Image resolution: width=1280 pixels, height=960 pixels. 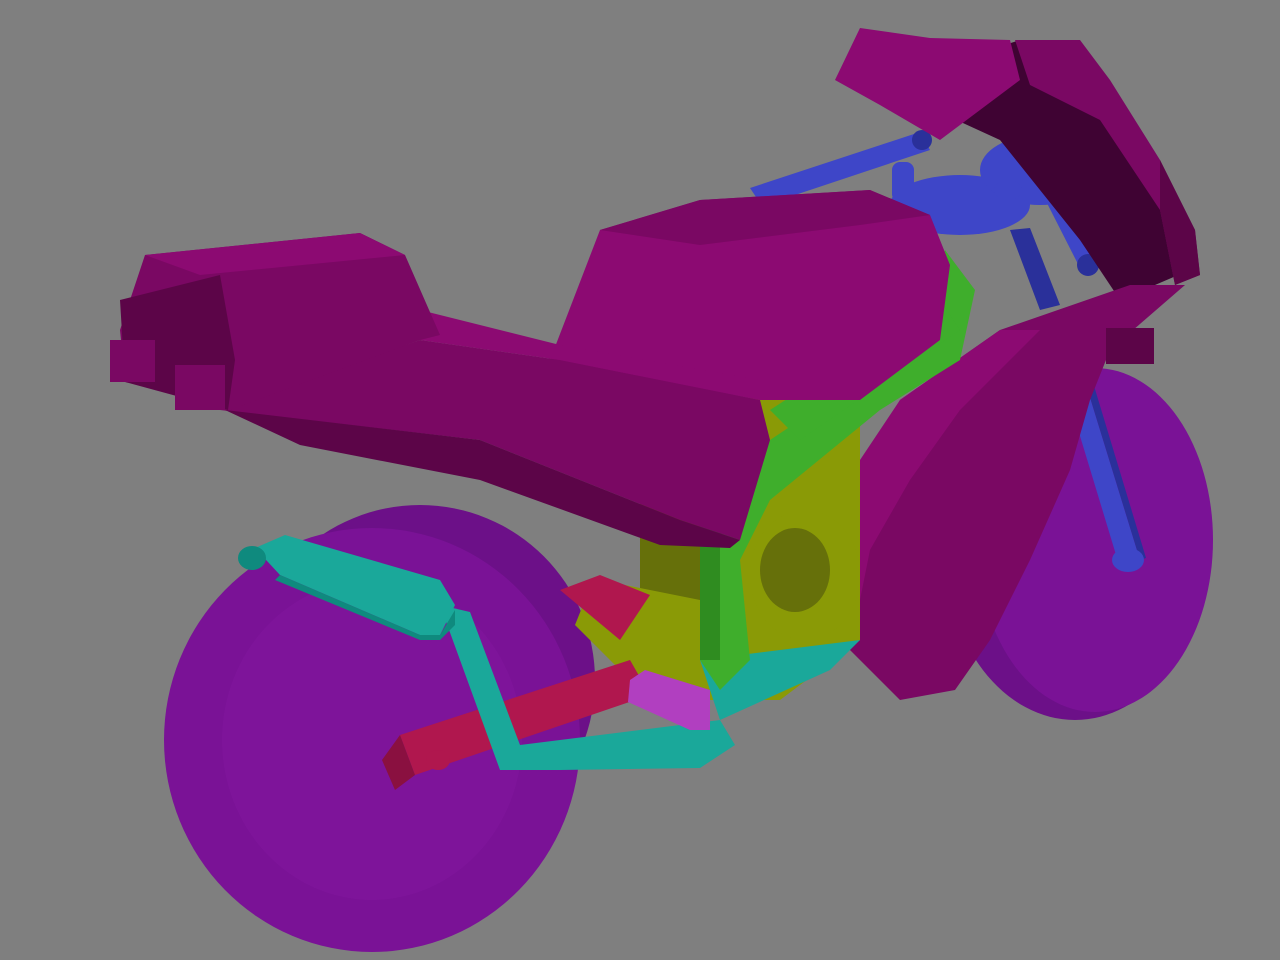 What do you see at coordinates (795, 570) in the screenshot?
I see `engine-clutch-cover-inner` at bounding box center [795, 570].